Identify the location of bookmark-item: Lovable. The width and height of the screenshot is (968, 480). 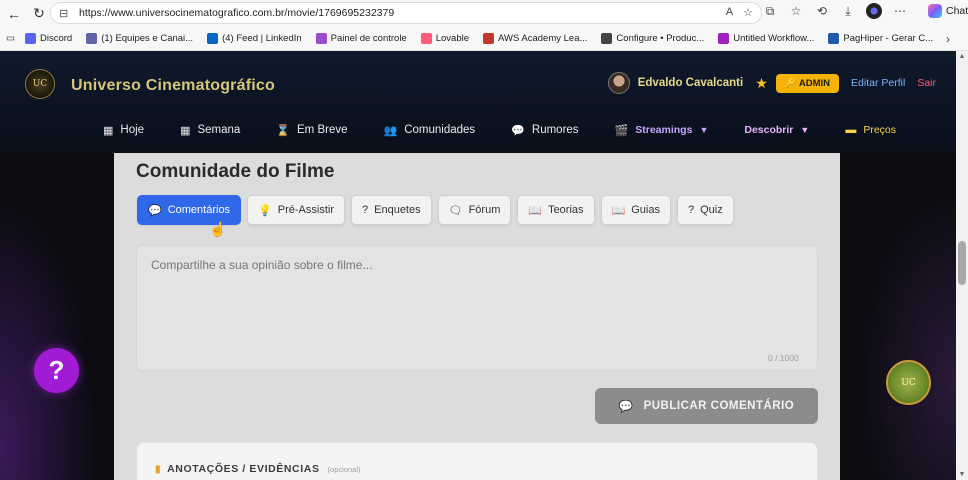
(444, 38).